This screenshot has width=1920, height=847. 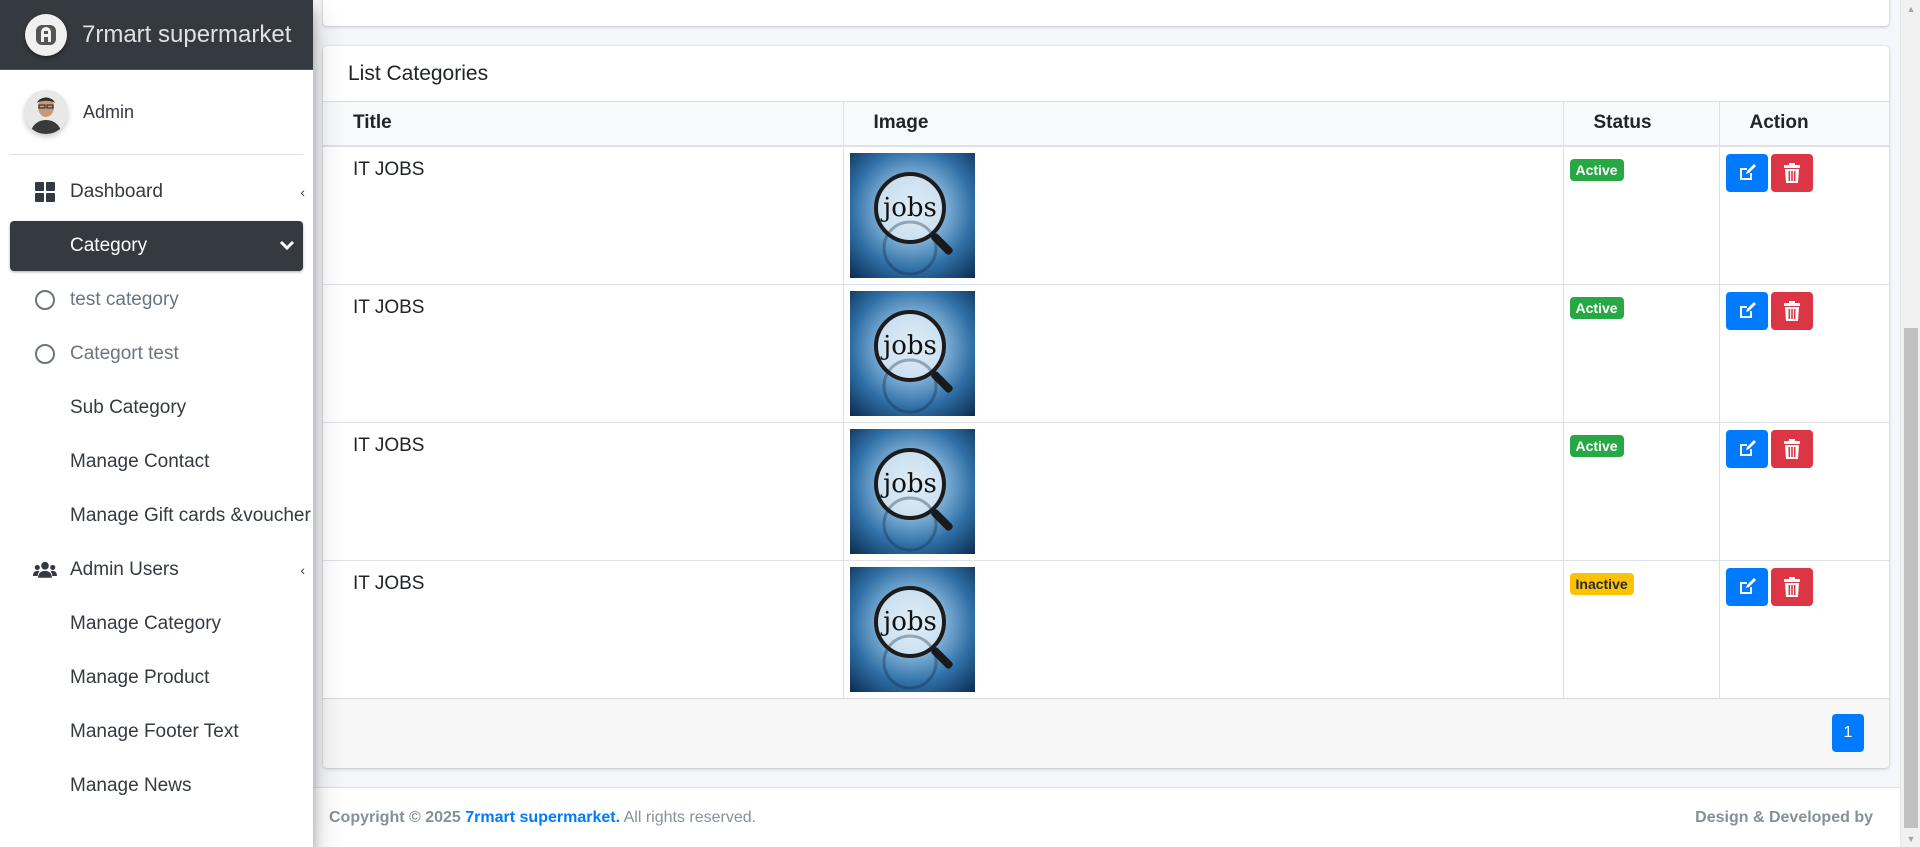 I want to click on sidebar-item-category: Category, so click(x=156, y=246).